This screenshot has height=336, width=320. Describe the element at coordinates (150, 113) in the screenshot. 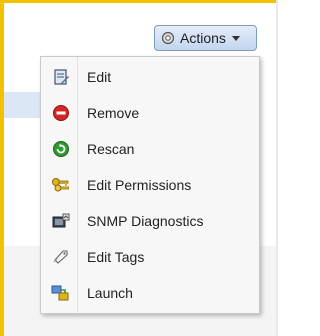

I see `menu-item-remove: Remove` at that location.